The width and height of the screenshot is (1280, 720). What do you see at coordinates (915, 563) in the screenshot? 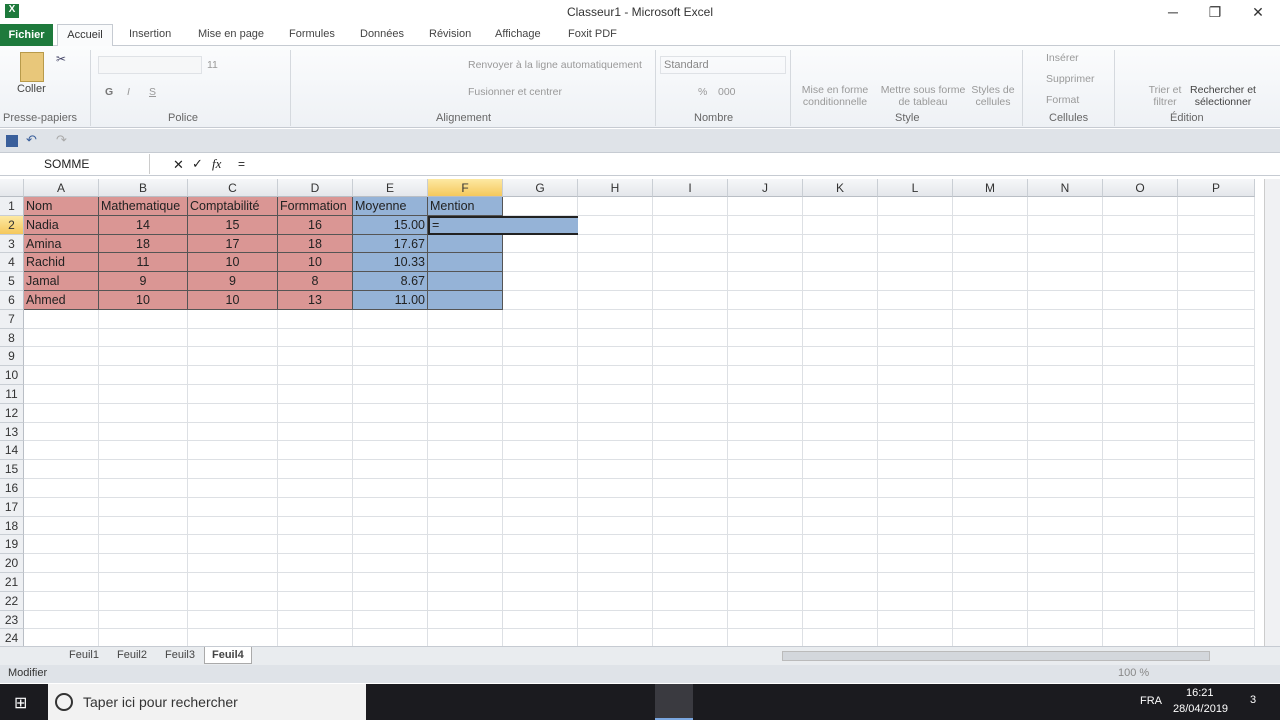
I see `cell-L20` at bounding box center [915, 563].